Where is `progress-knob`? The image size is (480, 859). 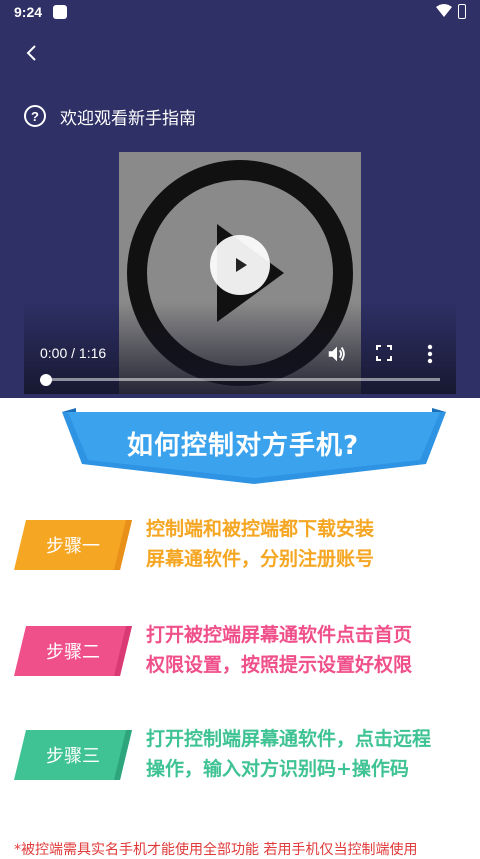
progress-knob is located at coordinates (46, 380).